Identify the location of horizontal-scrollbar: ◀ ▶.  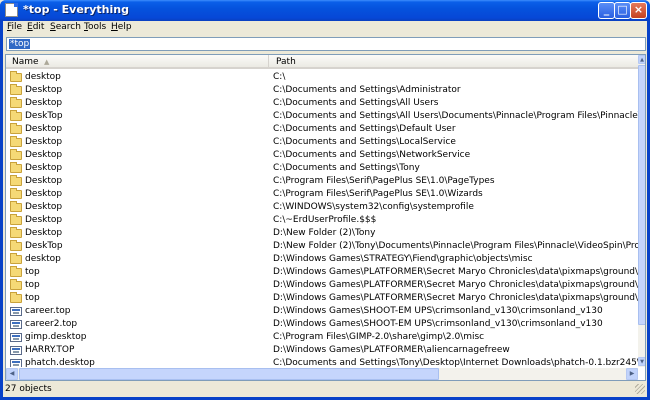
(322, 374).